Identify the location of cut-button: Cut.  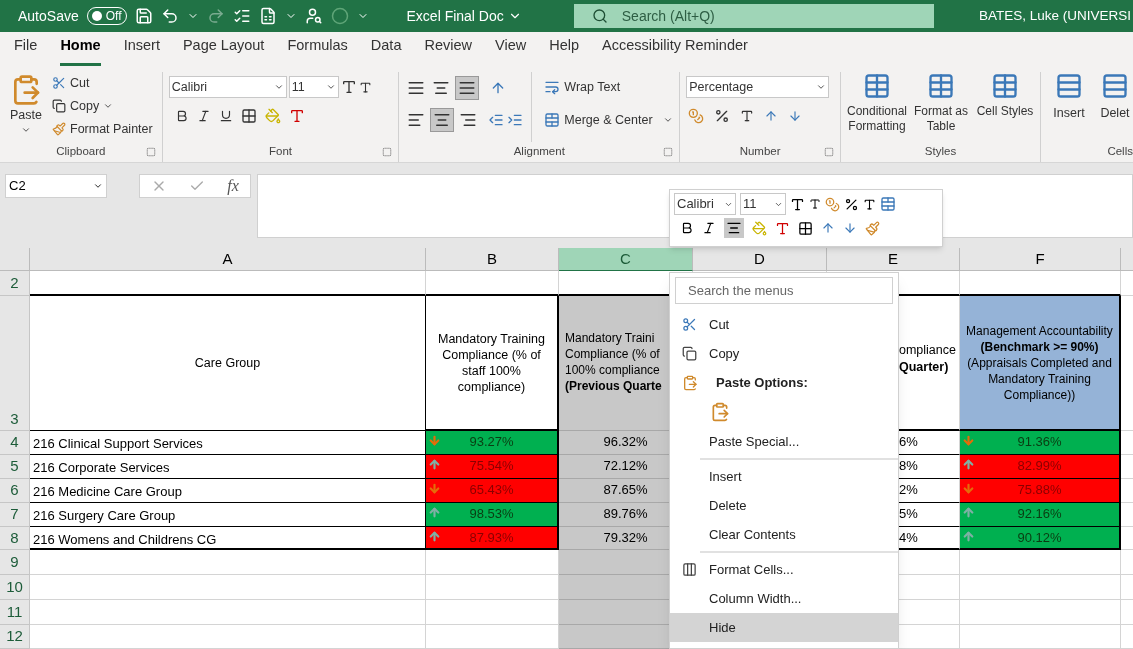
(102, 83).